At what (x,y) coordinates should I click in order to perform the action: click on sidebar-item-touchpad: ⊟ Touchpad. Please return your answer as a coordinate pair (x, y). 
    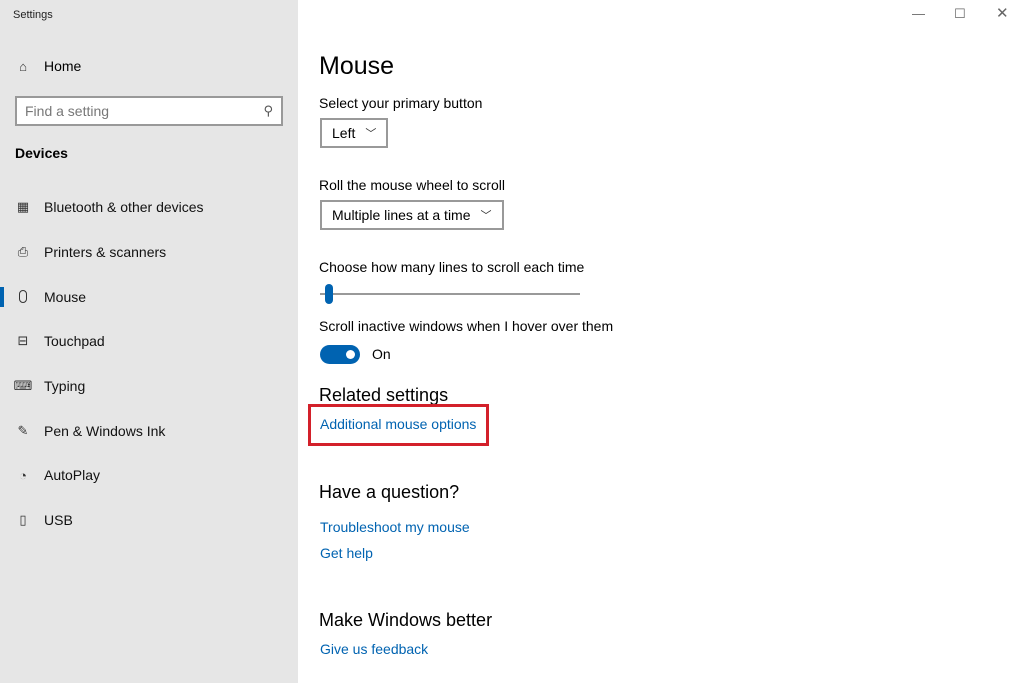
    Looking at the image, I should click on (149, 341).